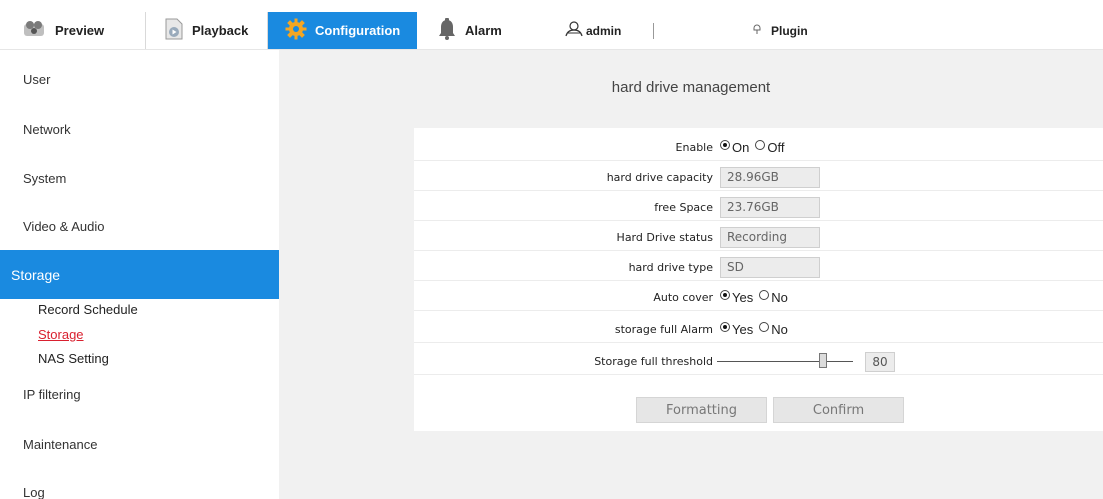 The width and height of the screenshot is (1103, 499). Describe the element at coordinates (663, 329) in the screenshot. I see `full-alarm-label: storage full Alarm` at that location.